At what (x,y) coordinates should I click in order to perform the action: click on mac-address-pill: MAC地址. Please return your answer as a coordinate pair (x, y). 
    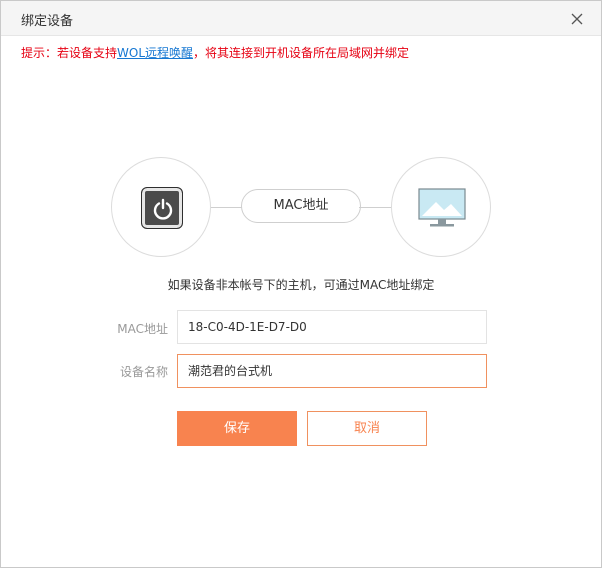
    Looking at the image, I should click on (301, 206).